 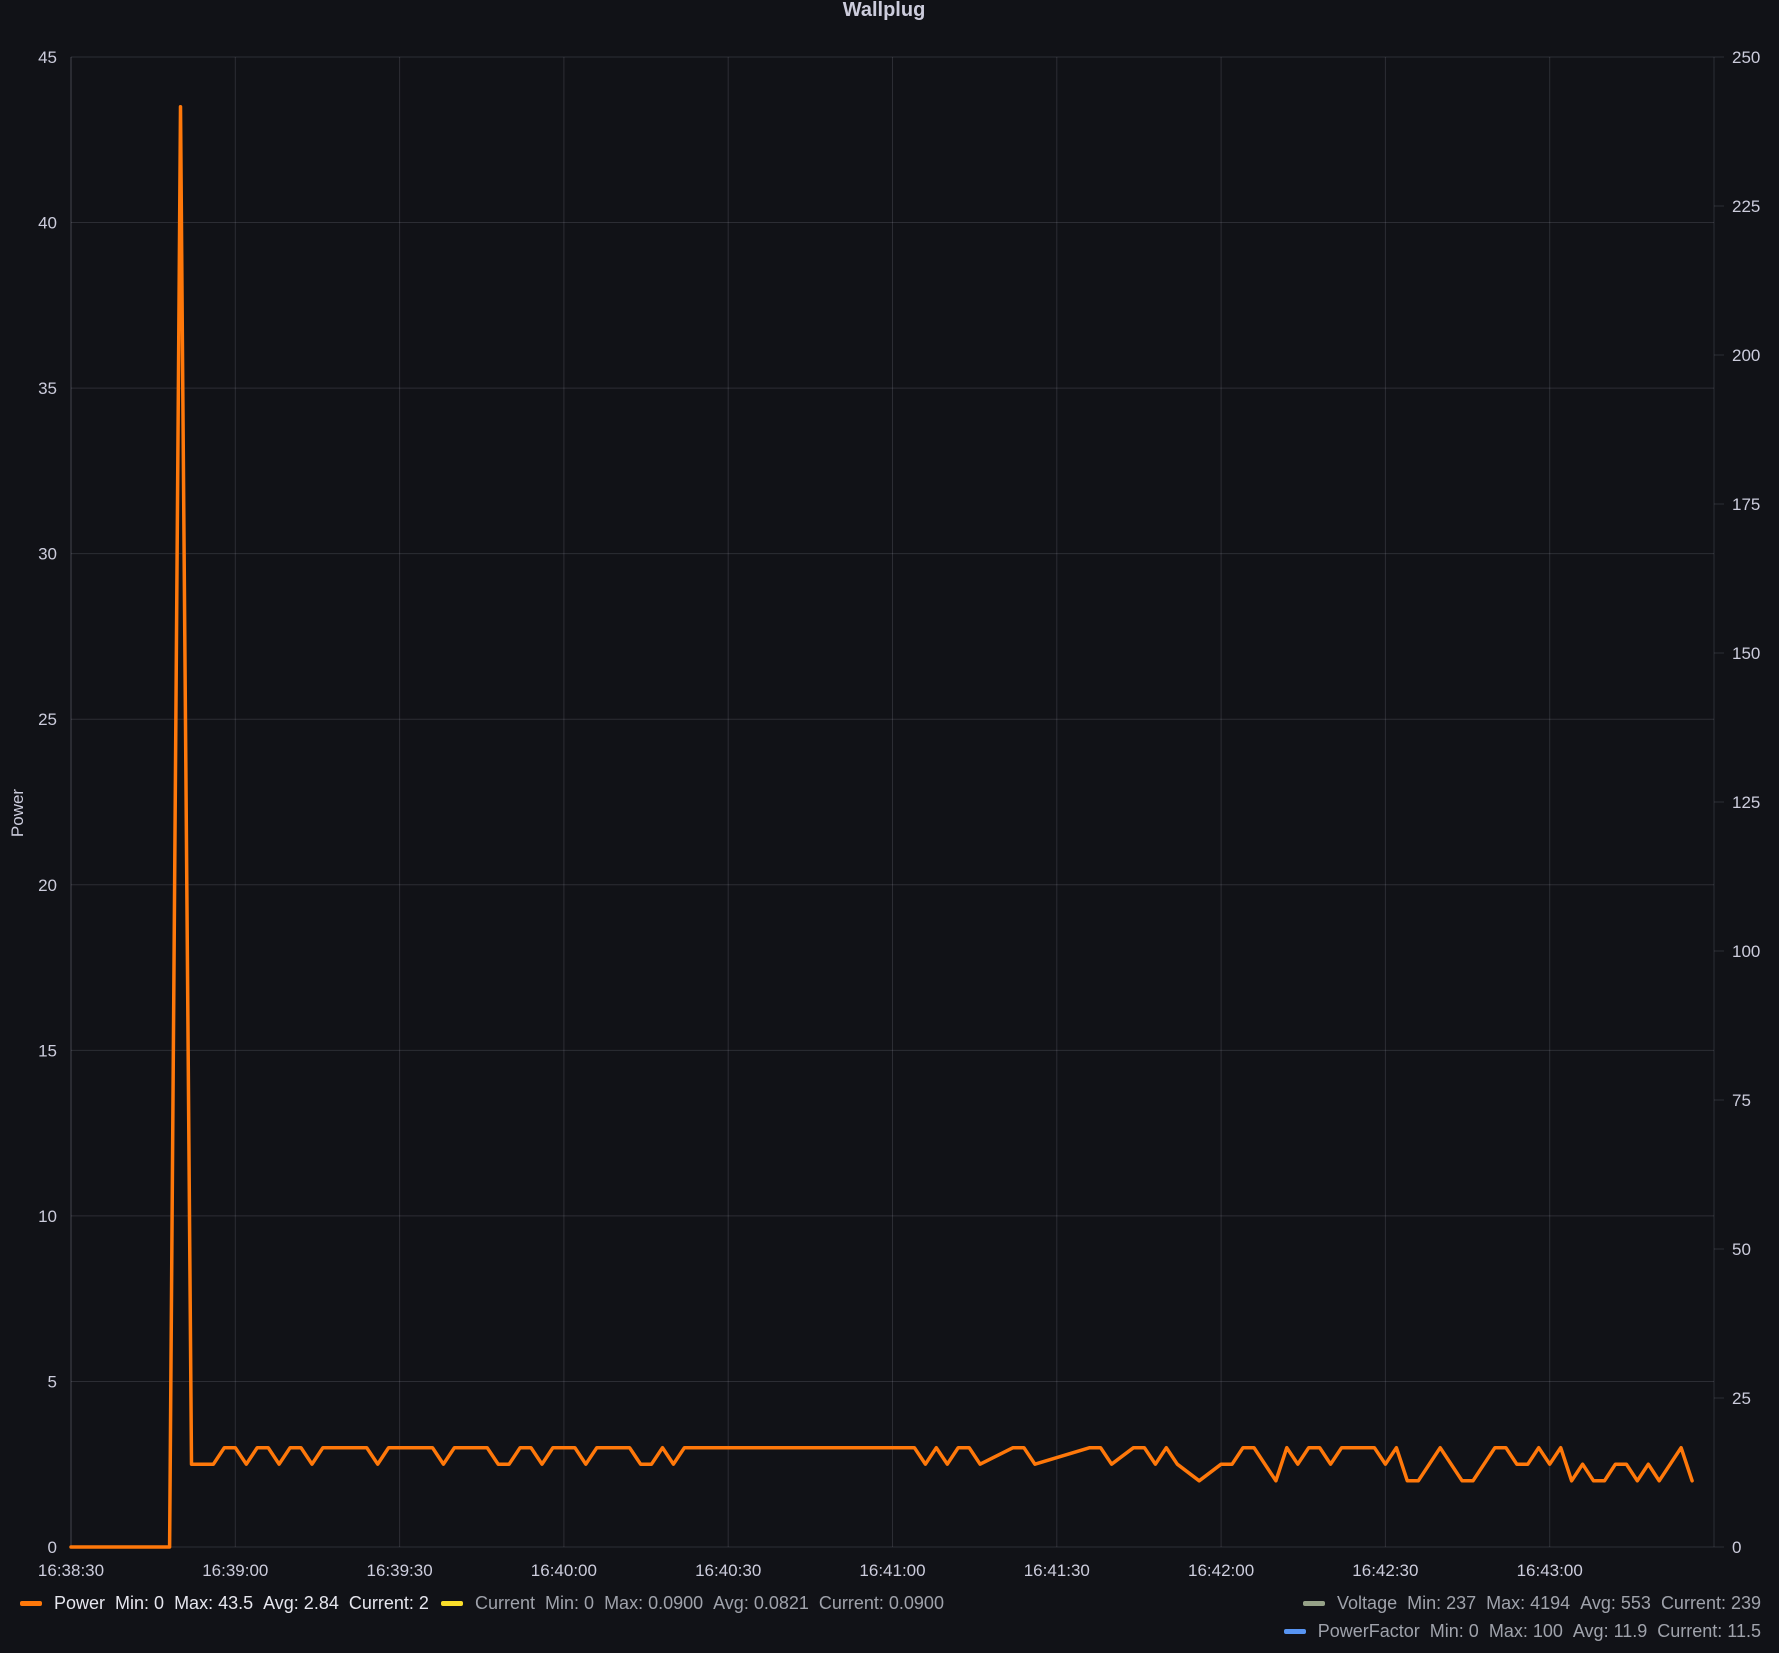 What do you see at coordinates (47, 223) in the screenshot?
I see `y-tick-label: 40` at bounding box center [47, 223].